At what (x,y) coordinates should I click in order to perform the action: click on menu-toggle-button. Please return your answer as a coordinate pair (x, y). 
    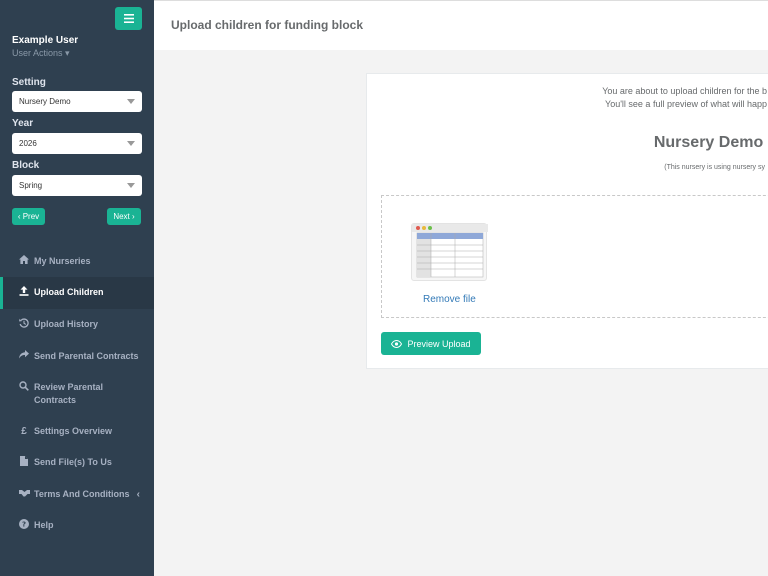
    Looking at the image, I should click on (128, 18).